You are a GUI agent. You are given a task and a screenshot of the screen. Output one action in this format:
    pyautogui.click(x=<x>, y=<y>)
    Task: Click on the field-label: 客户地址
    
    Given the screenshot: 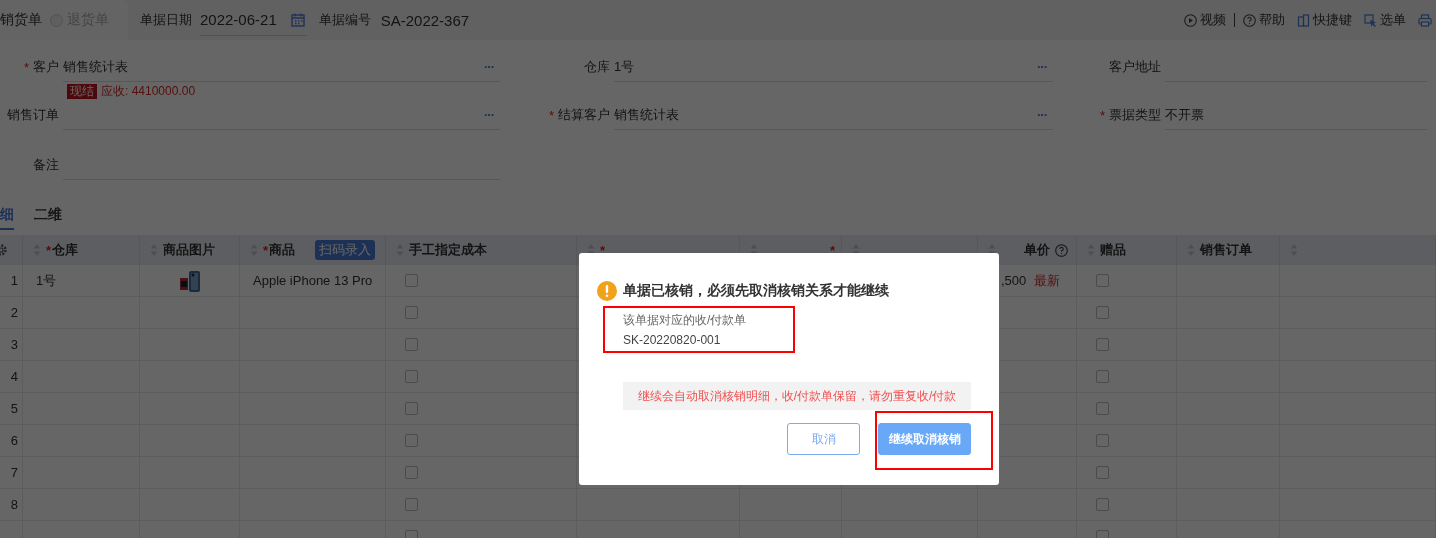 What is the action you would take?
    pyautogui.click(x=1135, y=67)
    